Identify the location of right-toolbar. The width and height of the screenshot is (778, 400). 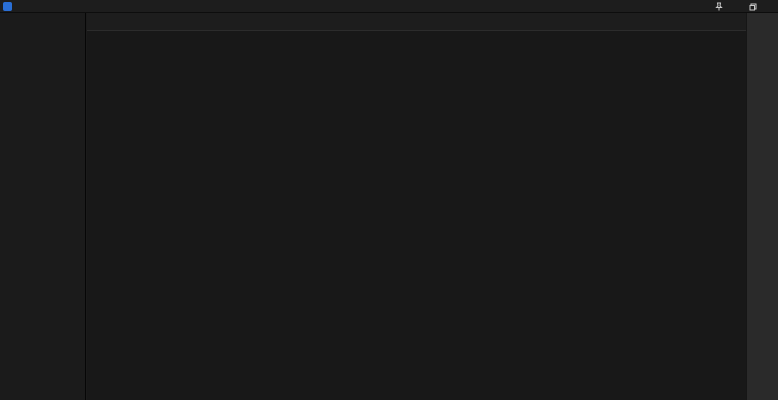
(762, 206).